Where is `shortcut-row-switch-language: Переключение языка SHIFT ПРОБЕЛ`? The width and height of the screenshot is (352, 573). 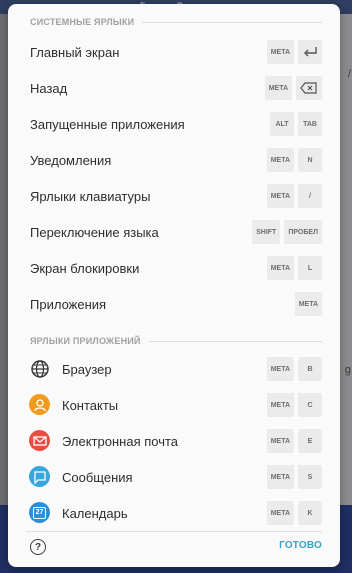 shortcut-row-switch-language: Переключение языка SHIFT ПРОБЕЛ is located at coordinates (174, 232).